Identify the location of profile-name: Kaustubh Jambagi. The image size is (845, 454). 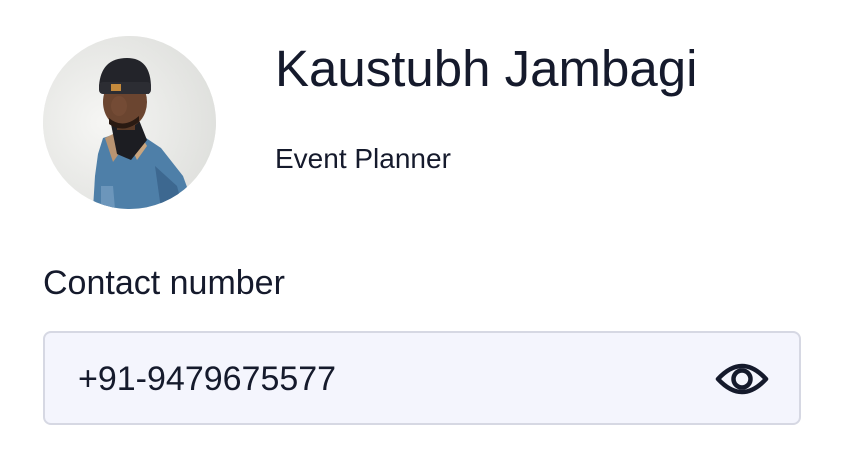
(486, 68).